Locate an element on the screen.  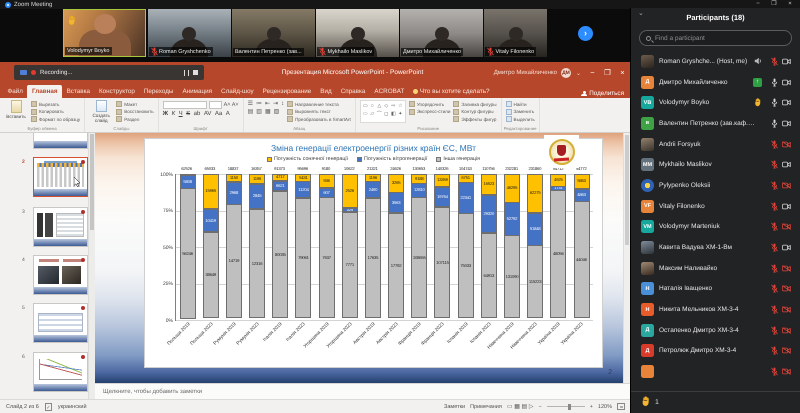
video-tile: Volodymyr Boyko is located at coordinates (104, 33).